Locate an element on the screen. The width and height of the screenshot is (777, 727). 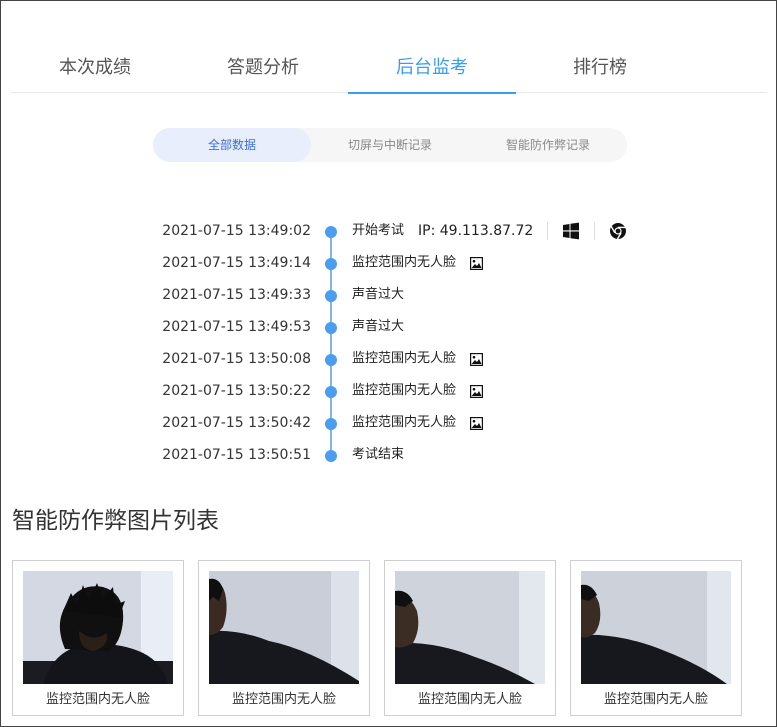
main-tabs: 本次成绩 答题分析 后台监考 排行榜 is located at coordinates (389, 68).